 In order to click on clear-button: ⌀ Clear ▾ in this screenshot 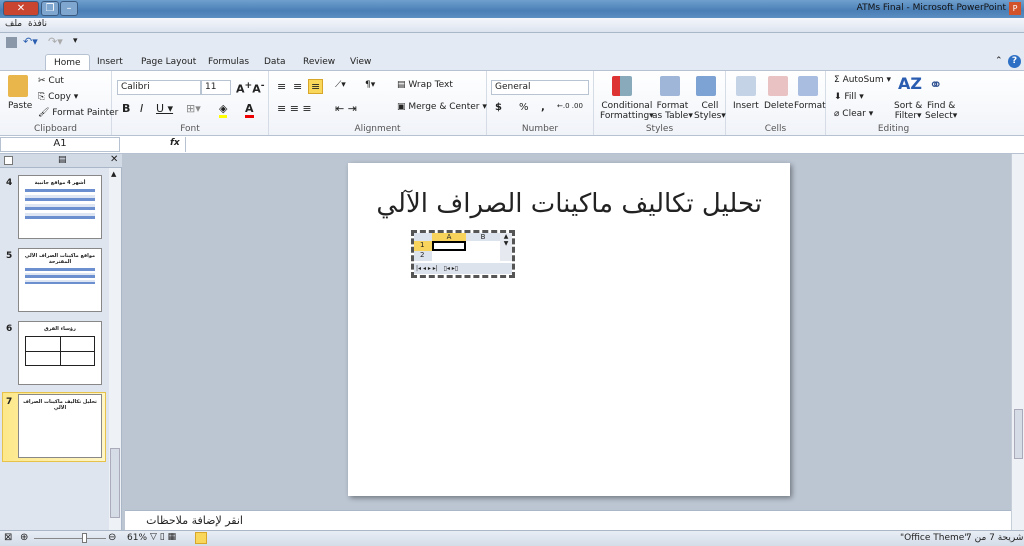, I will do `click(853, 114)`.